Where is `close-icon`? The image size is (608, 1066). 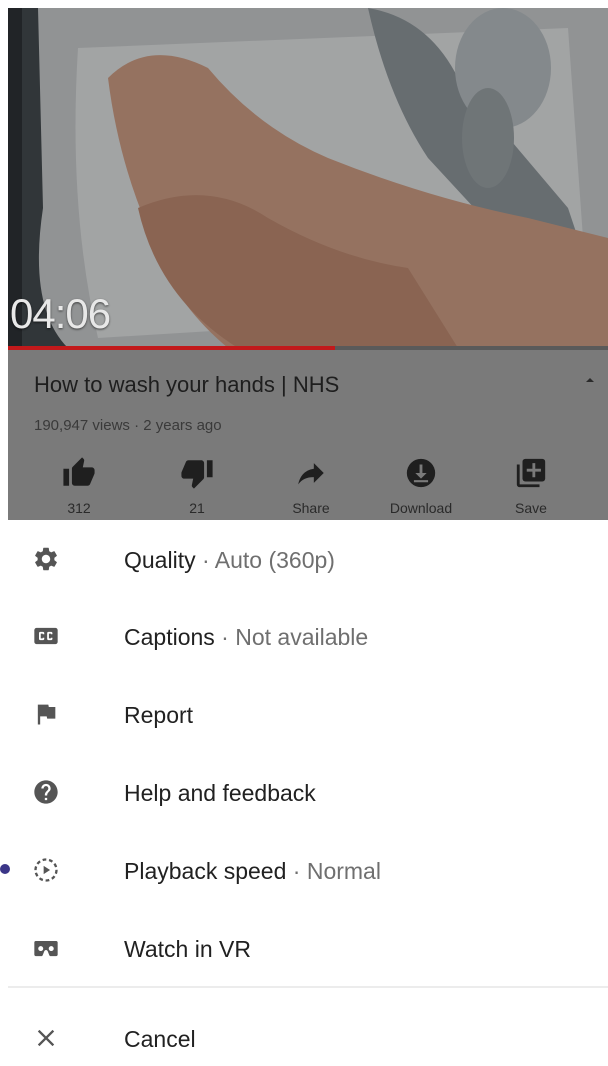
close-icon is located at coordinates (46, 1038).